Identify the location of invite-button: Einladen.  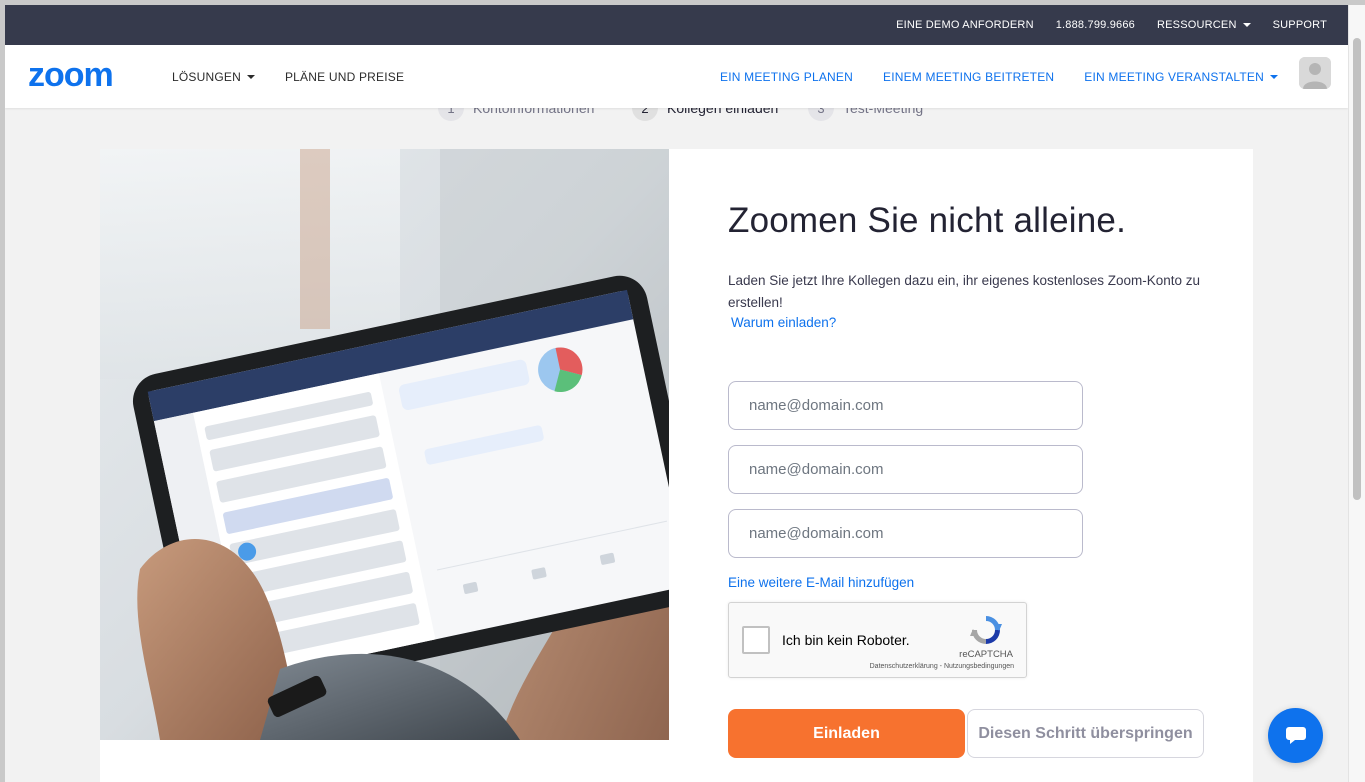
(846, 733).